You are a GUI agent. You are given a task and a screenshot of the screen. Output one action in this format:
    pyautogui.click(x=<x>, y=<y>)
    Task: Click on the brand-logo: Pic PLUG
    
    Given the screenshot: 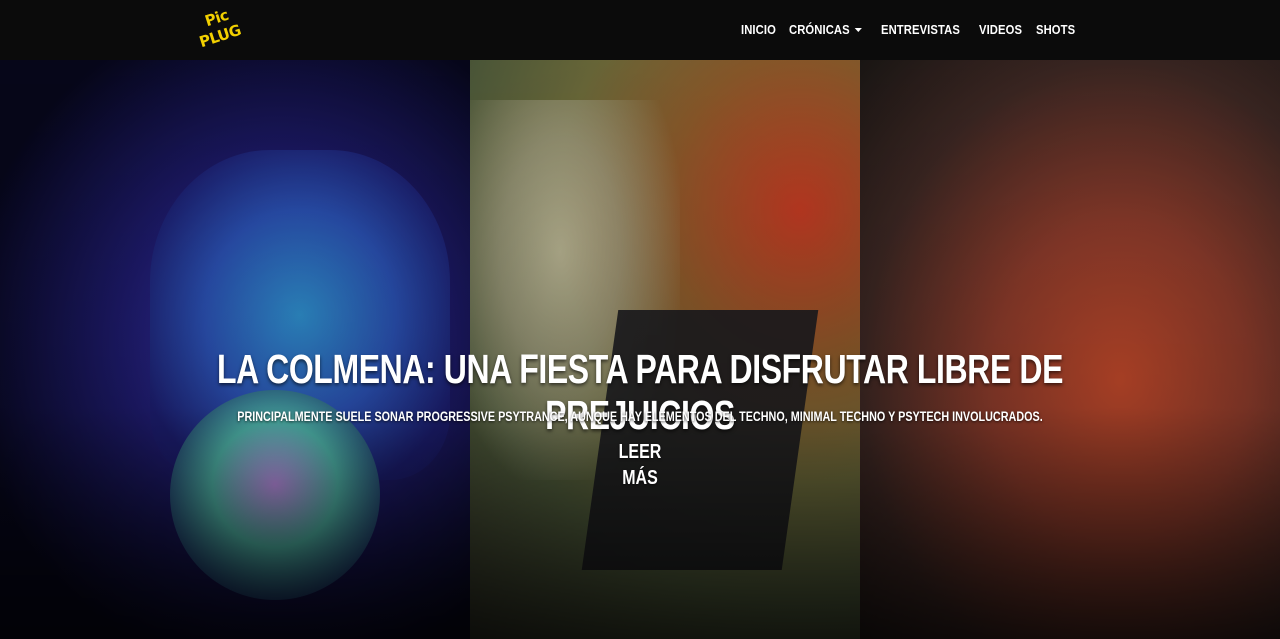 What is the action you would take?
    pyautogui.click(x=220, y=28)
    